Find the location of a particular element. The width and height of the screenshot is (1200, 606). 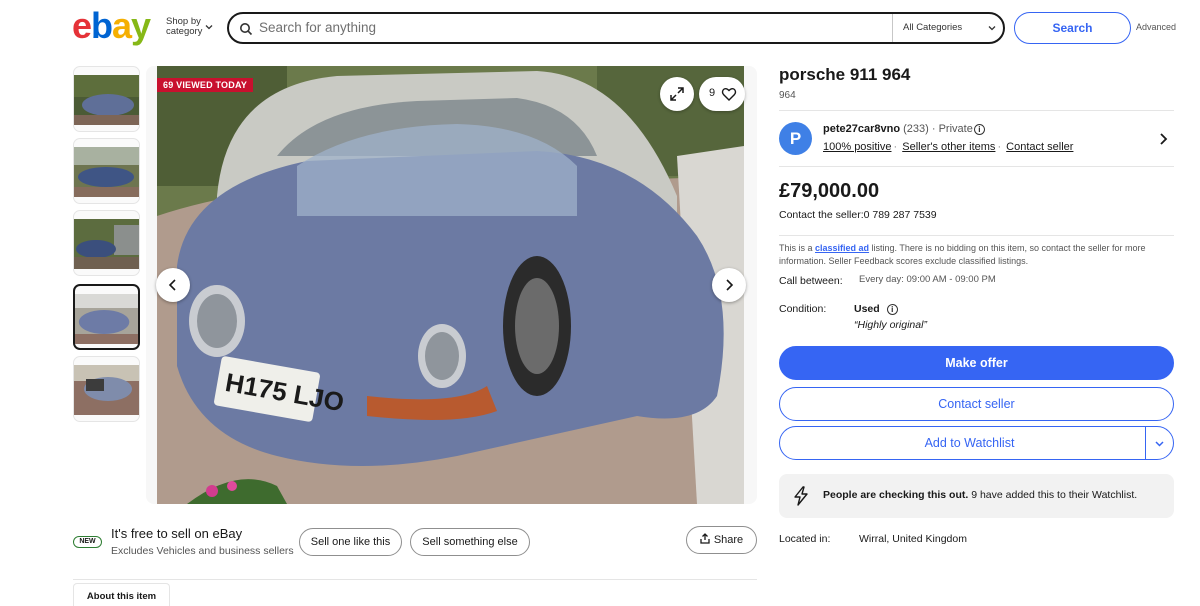

listing-subtitle: 964 is located at coordinates (787, 95).